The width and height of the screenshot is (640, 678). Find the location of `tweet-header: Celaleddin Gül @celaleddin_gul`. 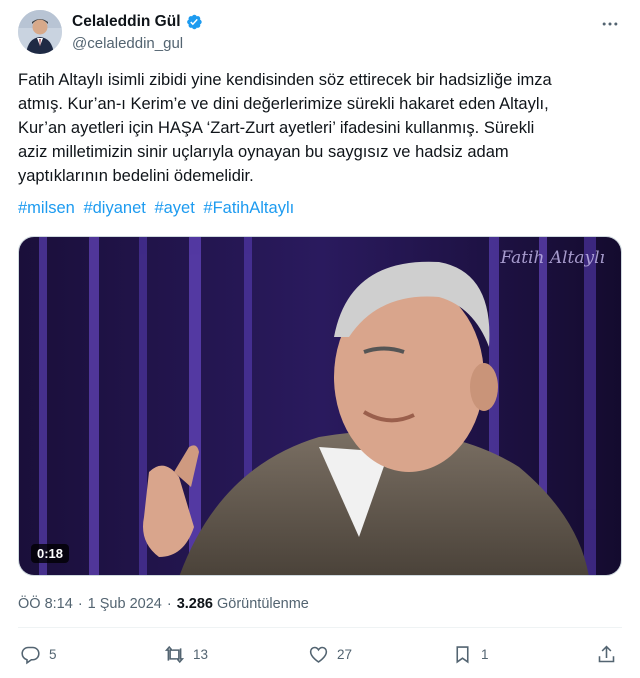

tweet-header: Celaleddin Gül @celaleddin_gul is located at coordinates (320, 35).